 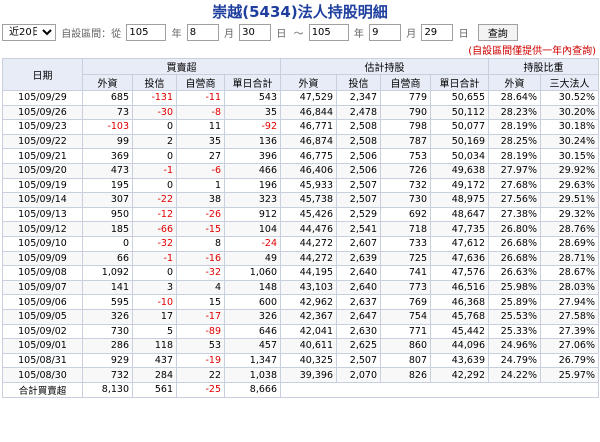 I want to click on value-cell: 29.63%, so click(x=569, y=185).